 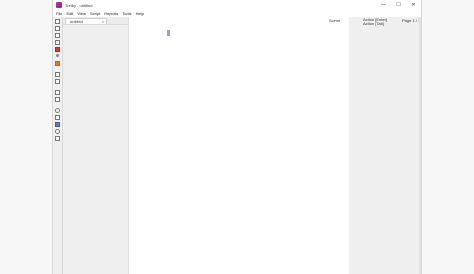 I want to click on right-margin-panel, so click(x=384, y=145).